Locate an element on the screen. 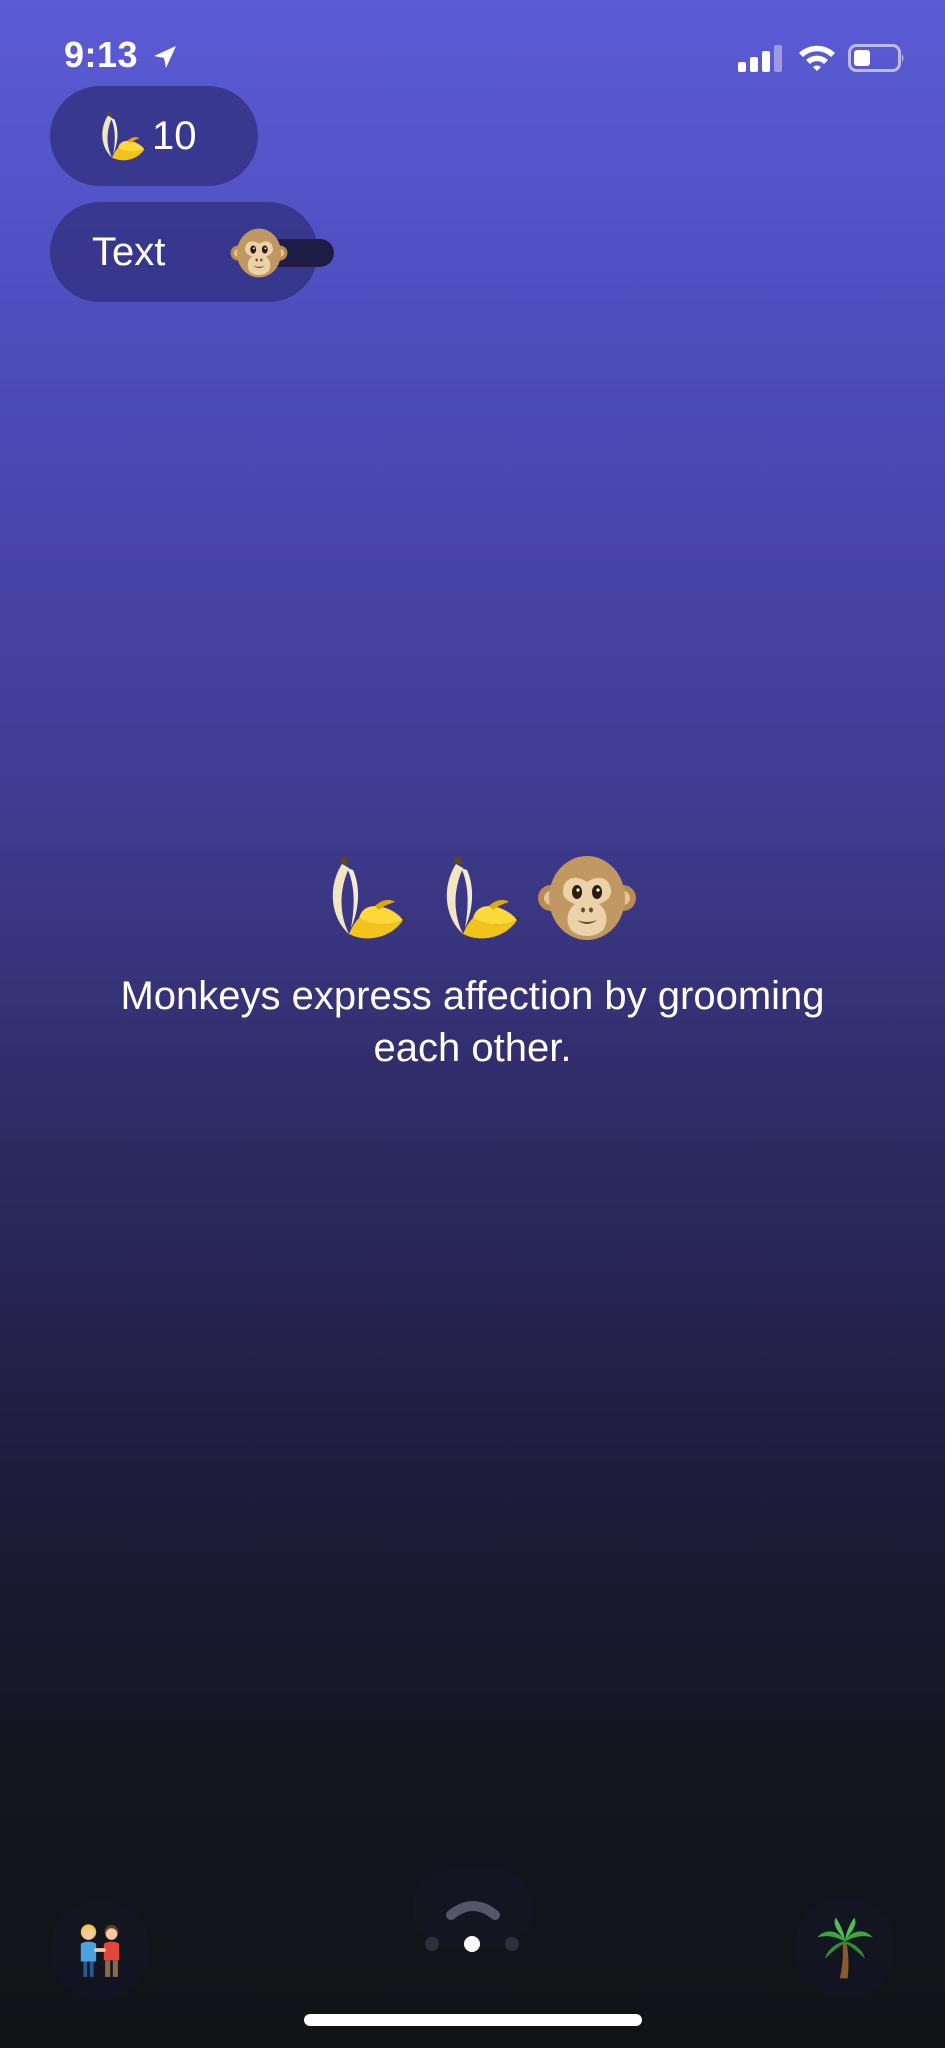 This screenshot has height=2048, width=945. page-dot-active is located at coordinates (472, 1944).